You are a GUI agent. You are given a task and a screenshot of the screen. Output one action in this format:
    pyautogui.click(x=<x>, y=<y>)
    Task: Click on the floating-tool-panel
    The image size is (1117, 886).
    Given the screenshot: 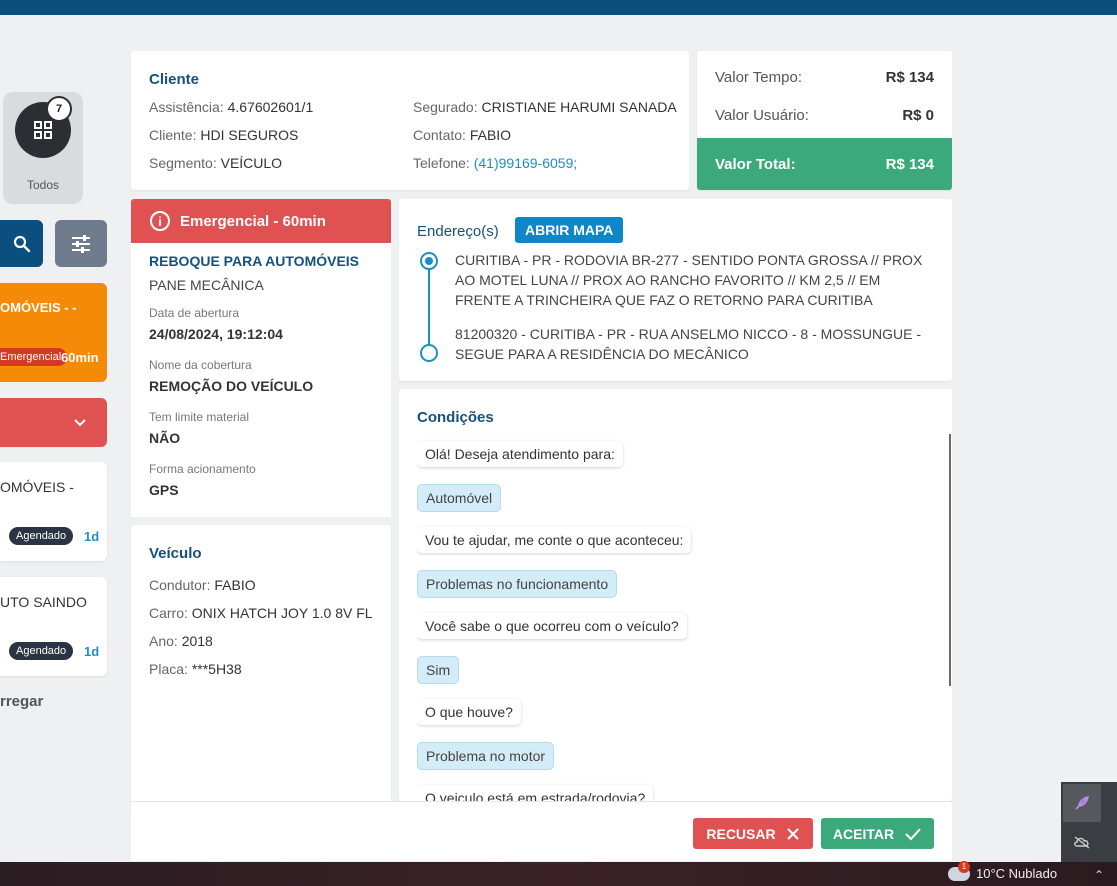 What is the action you would take?
    pyautogui.click(x=1089, y=822)
    